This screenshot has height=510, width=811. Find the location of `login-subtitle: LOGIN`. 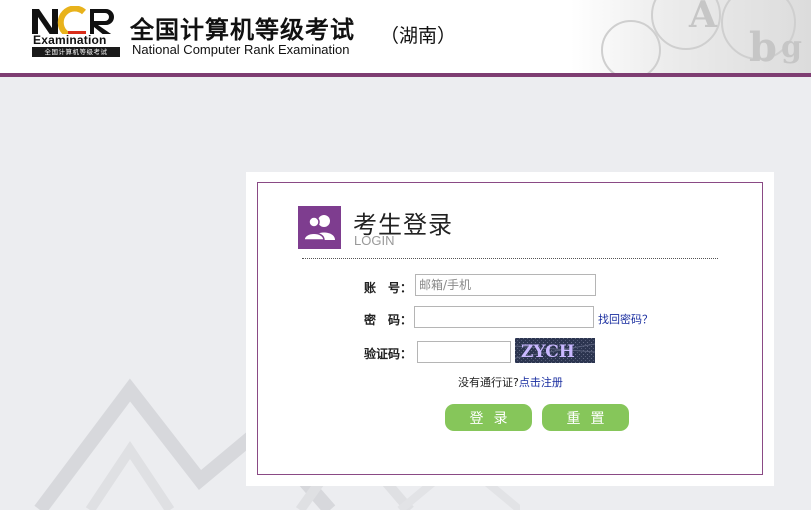

login-subtitle: LOGIN is located at coordinates (374, 240).